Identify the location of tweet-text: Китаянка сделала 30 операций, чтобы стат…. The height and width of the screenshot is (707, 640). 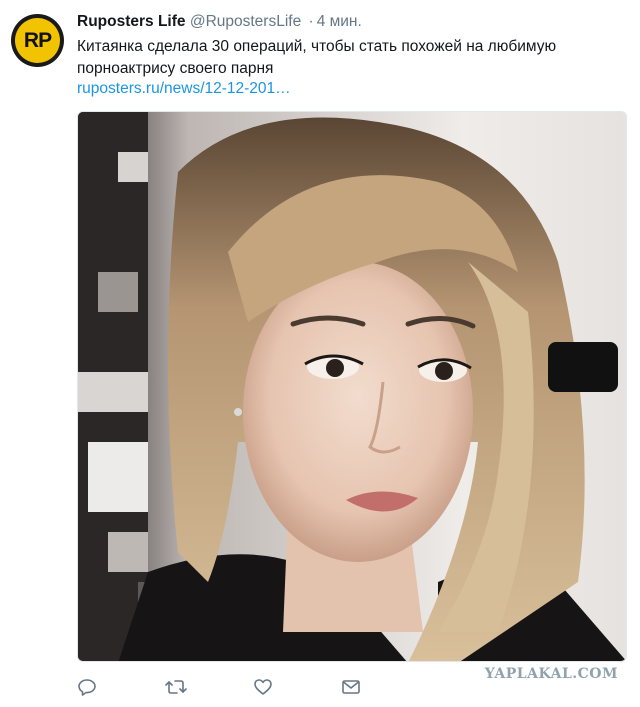
(317, 57).